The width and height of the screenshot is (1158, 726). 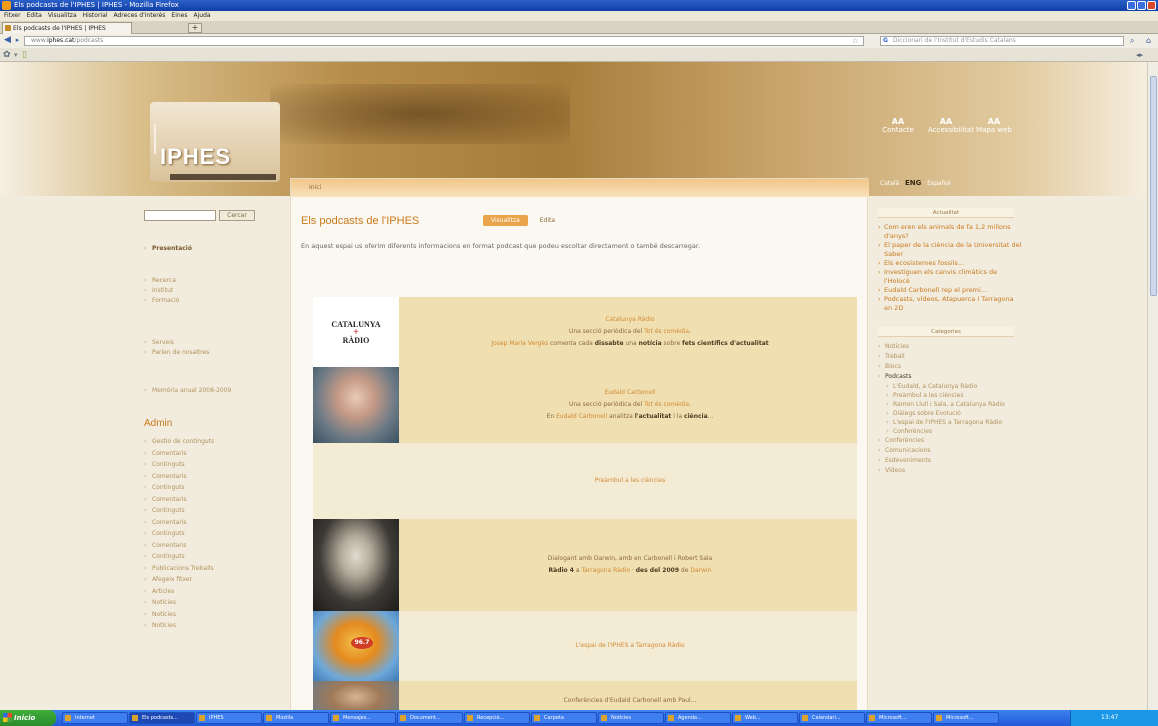 I want to click on close-icon, so click(x=1151, y=5).